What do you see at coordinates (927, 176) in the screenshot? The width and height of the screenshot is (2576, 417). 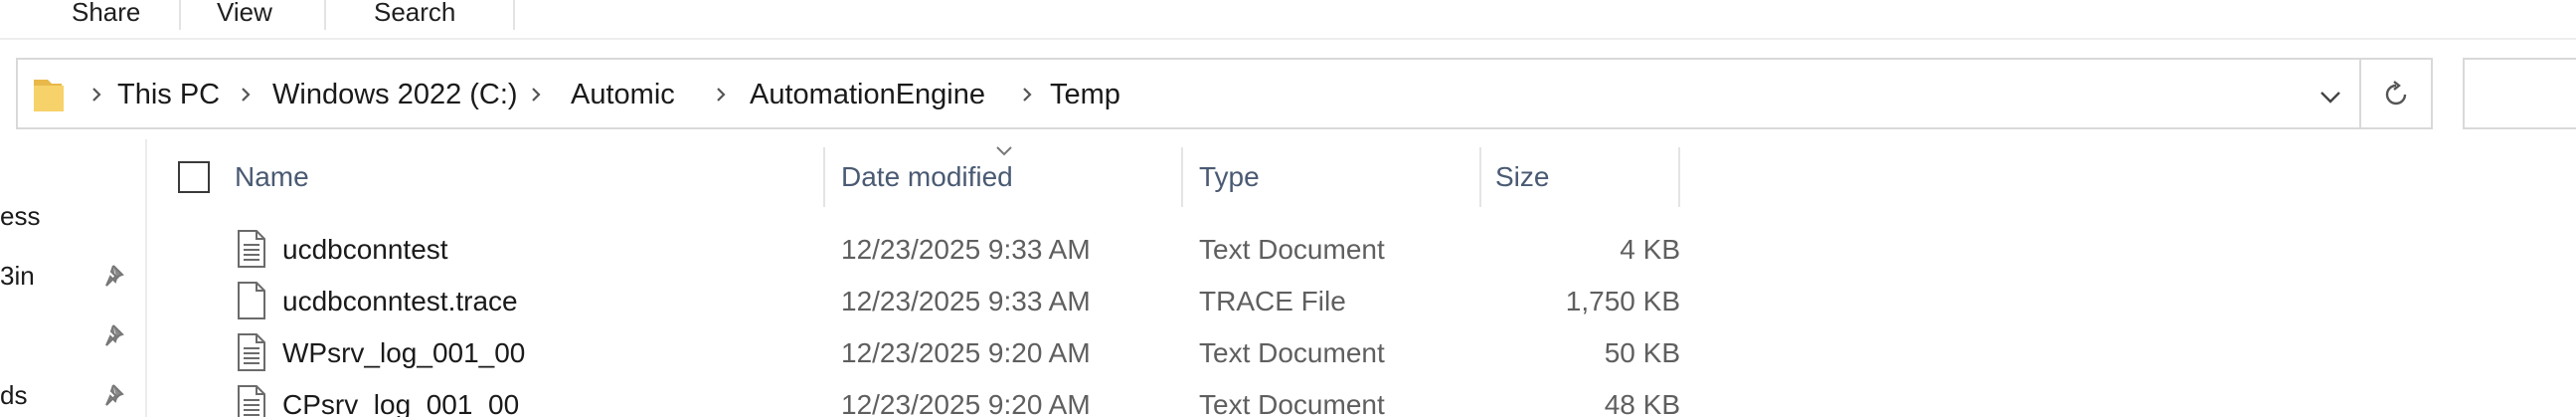 I see `column-header-date-label: Date modified` at bounding box center [927, 176].